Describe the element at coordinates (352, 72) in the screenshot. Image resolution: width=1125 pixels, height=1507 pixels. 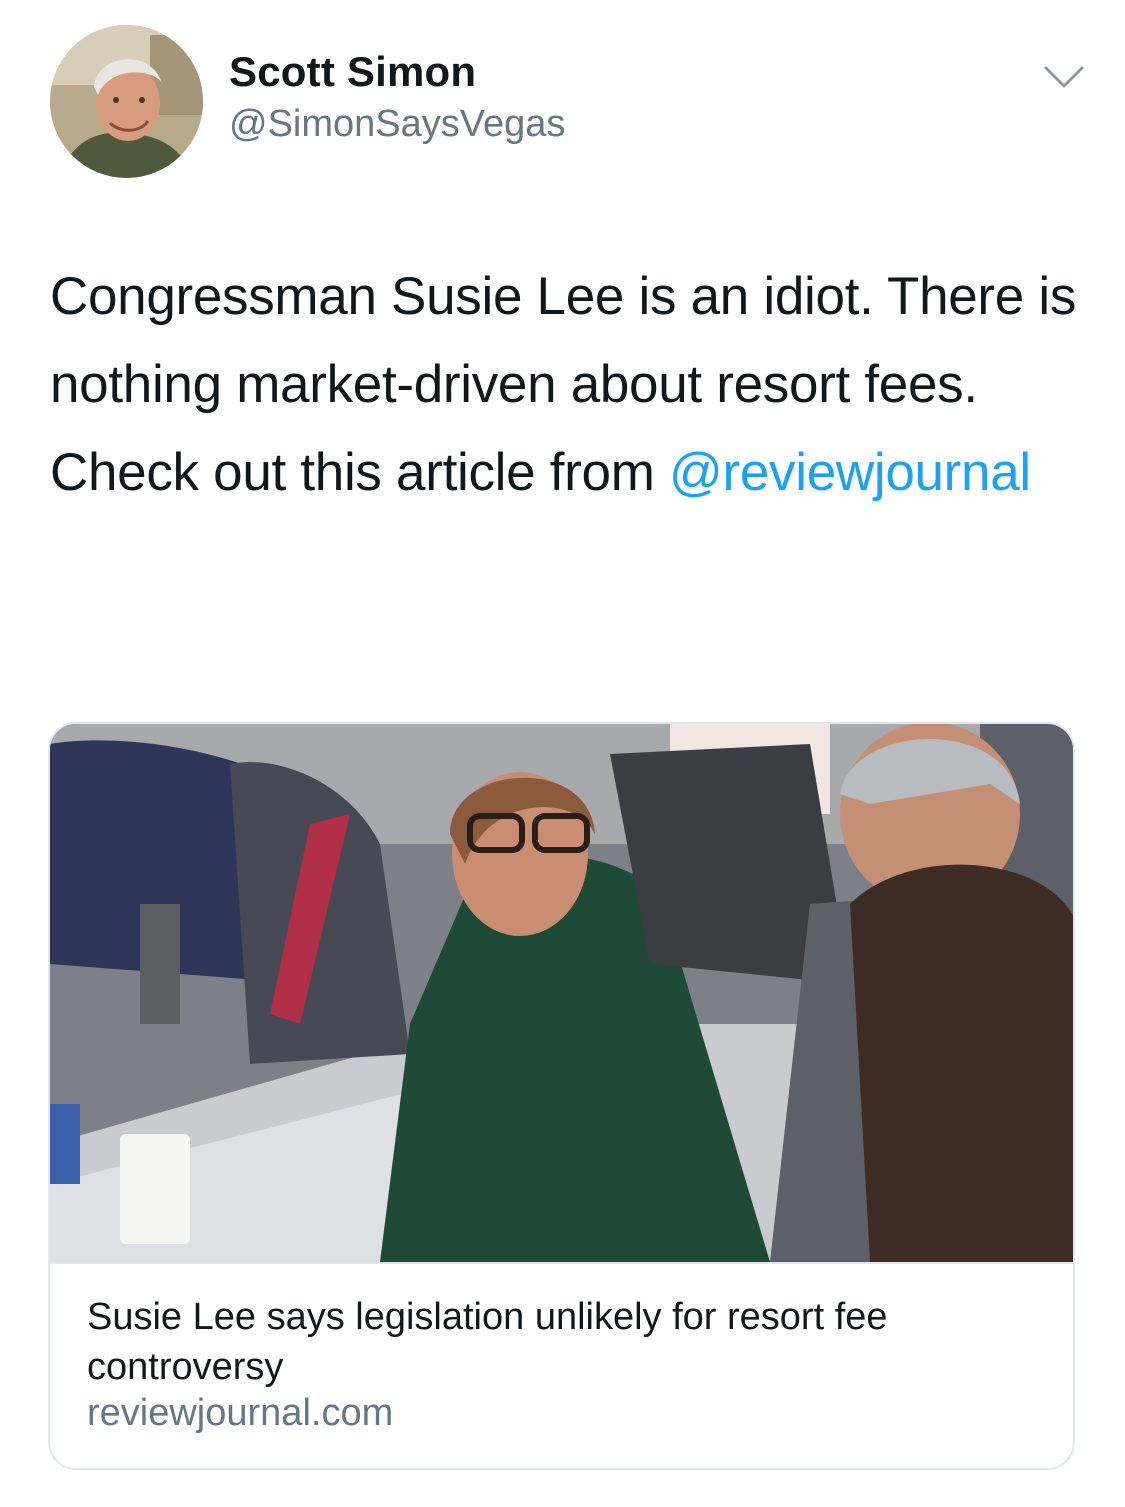
I see `author-display-name: Scott Simon` at that location.